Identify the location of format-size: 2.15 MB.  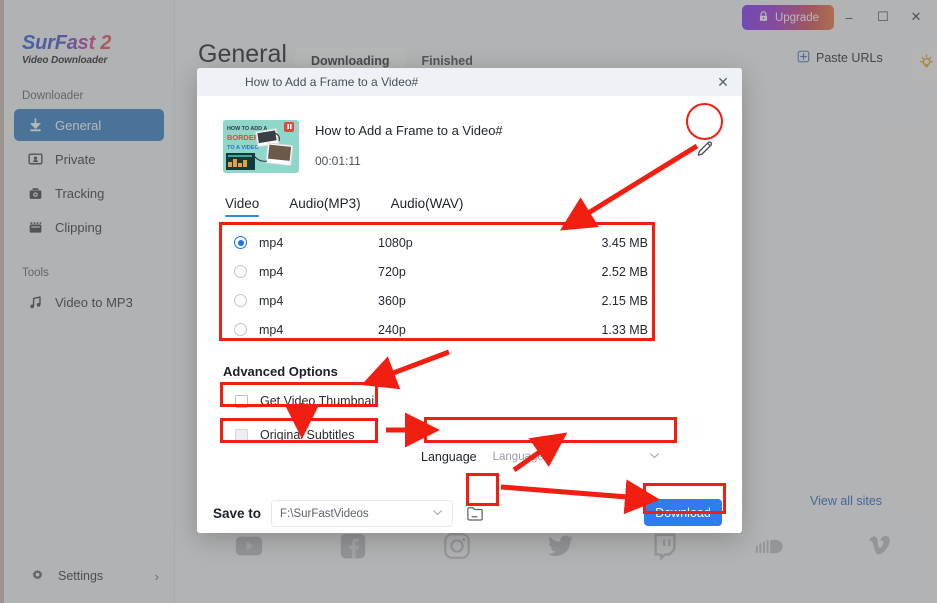
(624, 300).